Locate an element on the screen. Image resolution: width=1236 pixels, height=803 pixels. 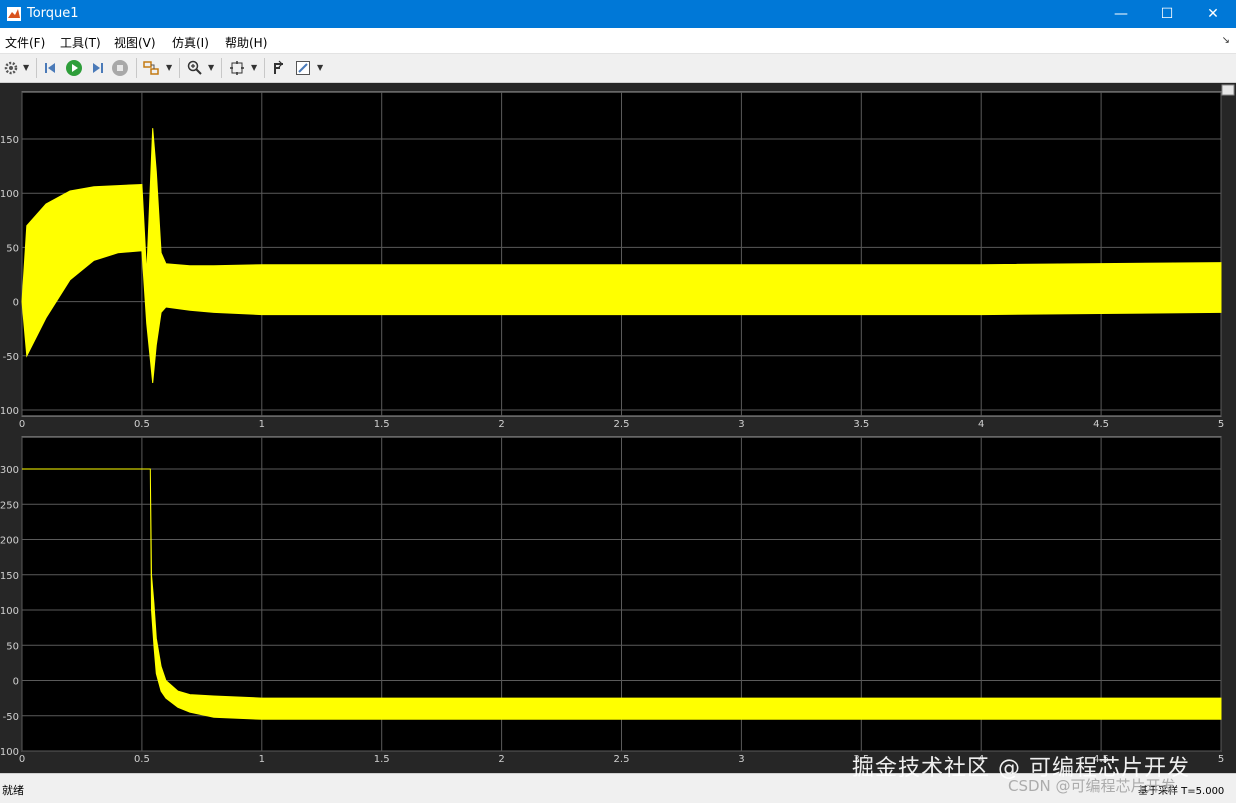
toolbar: ▼ ▼ ▼ ▼ ▼ is located at coordinates (618, 68).